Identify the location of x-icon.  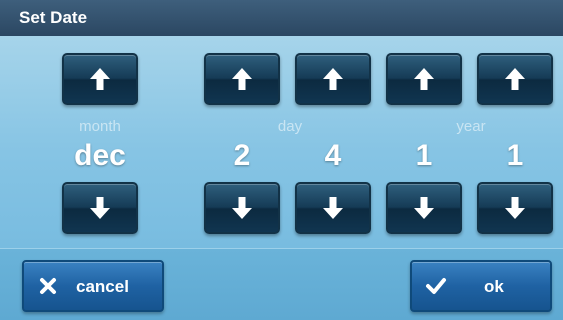
(48, 286).